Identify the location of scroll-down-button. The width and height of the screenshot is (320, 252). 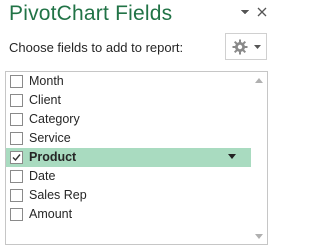
(259, 236).